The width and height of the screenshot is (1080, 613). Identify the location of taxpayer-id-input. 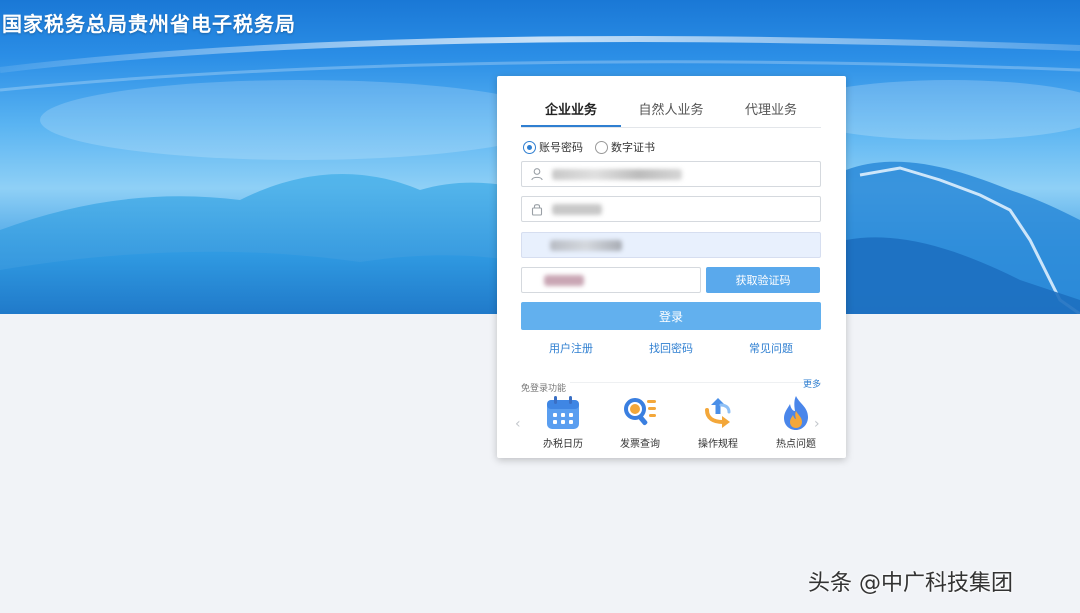
(671, 245).